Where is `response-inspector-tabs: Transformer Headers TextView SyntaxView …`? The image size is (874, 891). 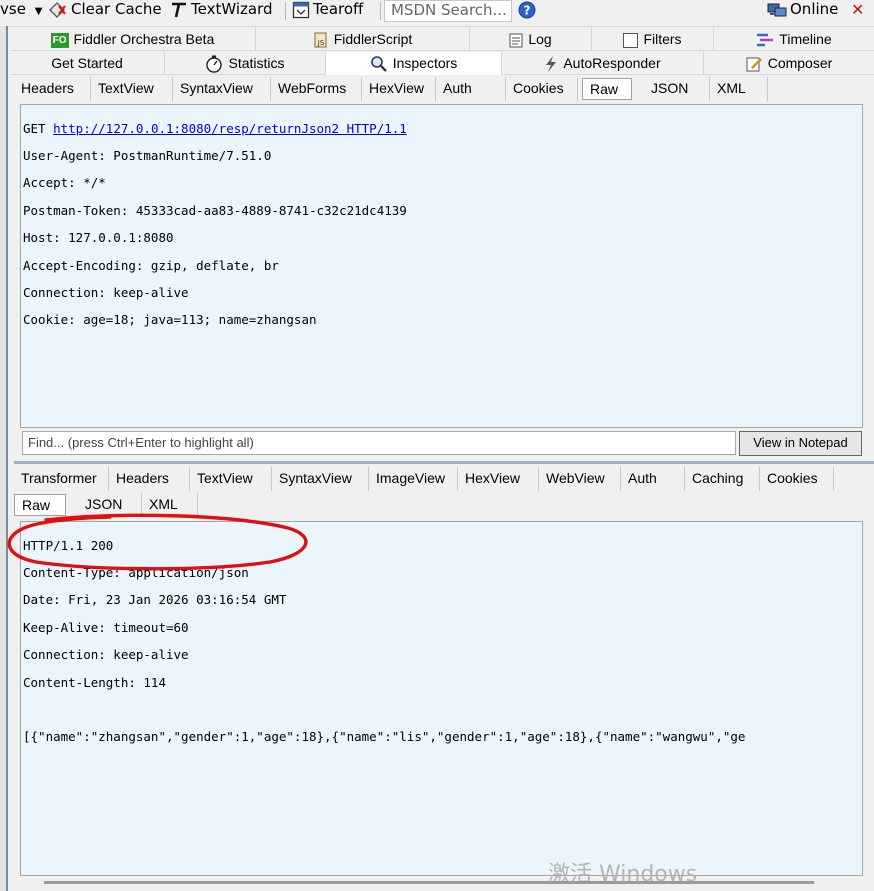
response-inspector-tabs: Transformer Headers TextView SyntaxView … is located at coordinates (444, 479).